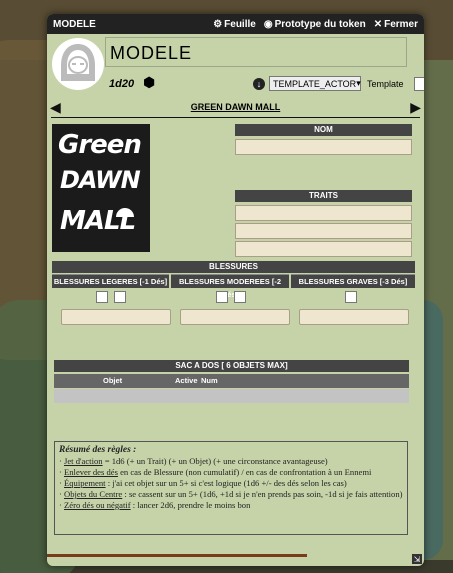  Describe the element at coordinates (323, 130) in the screenshot. I see `nom-header: NOM` at that location.